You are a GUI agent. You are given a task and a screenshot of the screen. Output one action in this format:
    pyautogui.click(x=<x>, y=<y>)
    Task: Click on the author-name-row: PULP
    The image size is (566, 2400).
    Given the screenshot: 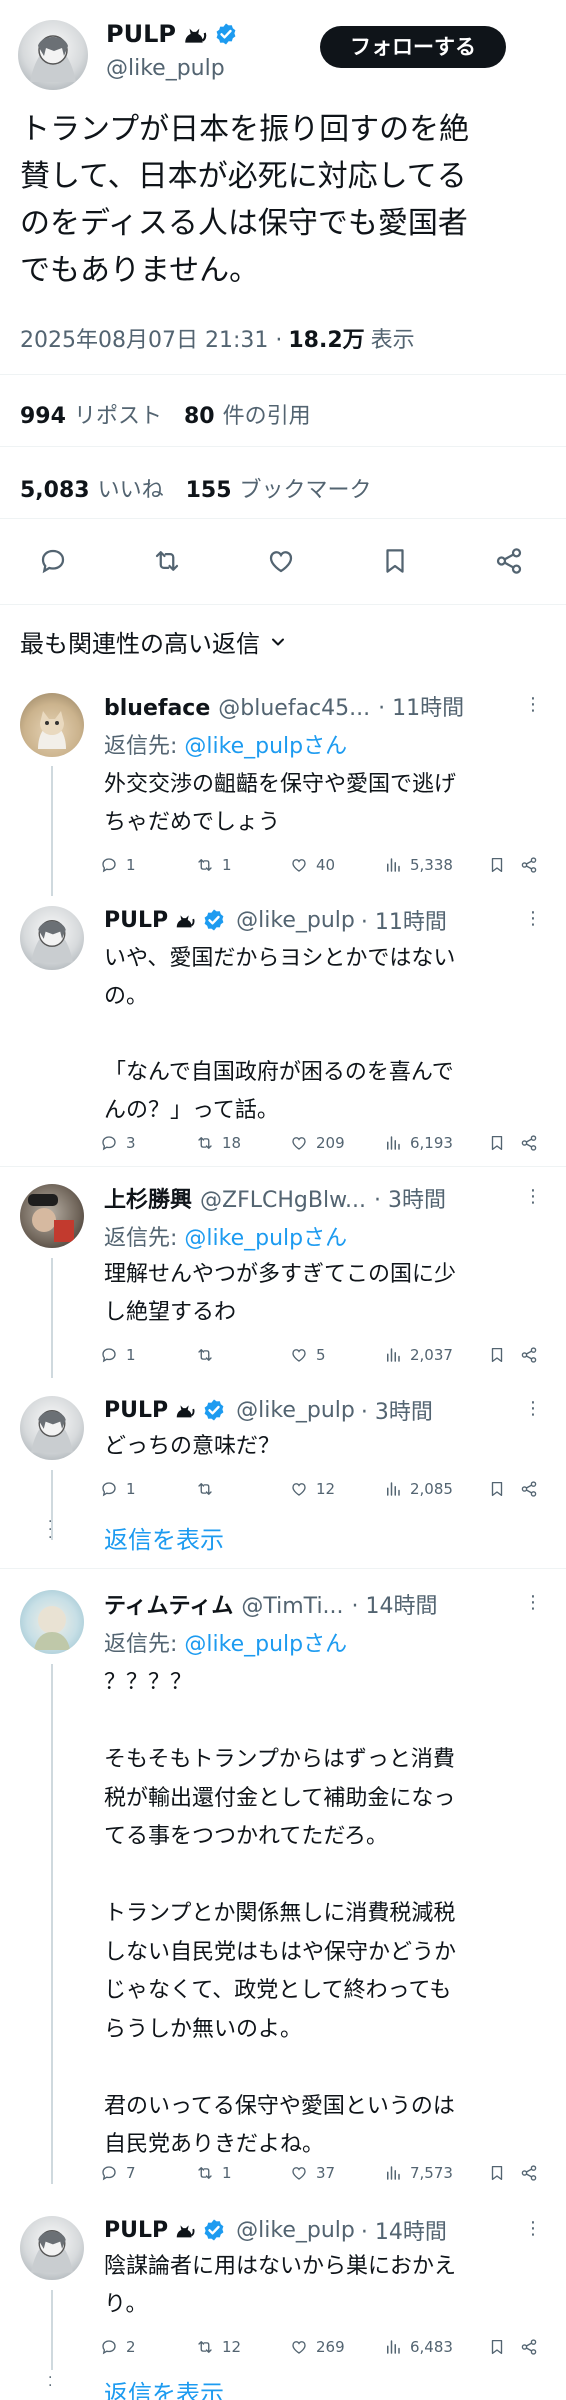 What is the action you would take?
    pyautogui.click(x=172, y=34)
    